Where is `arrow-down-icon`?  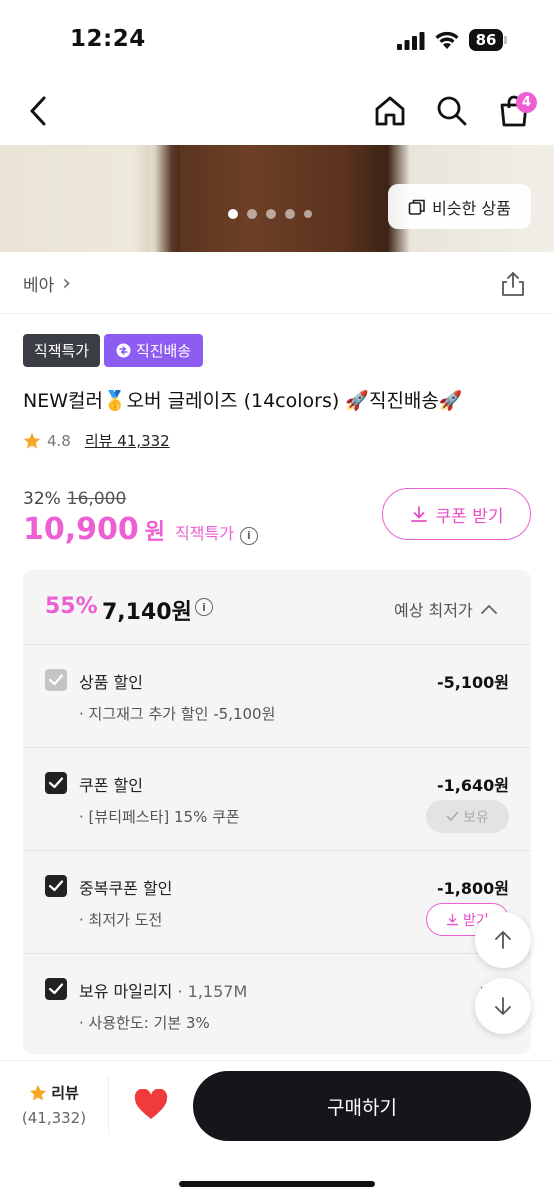 arrow-down-icon is located at coordinates (503, 1006).